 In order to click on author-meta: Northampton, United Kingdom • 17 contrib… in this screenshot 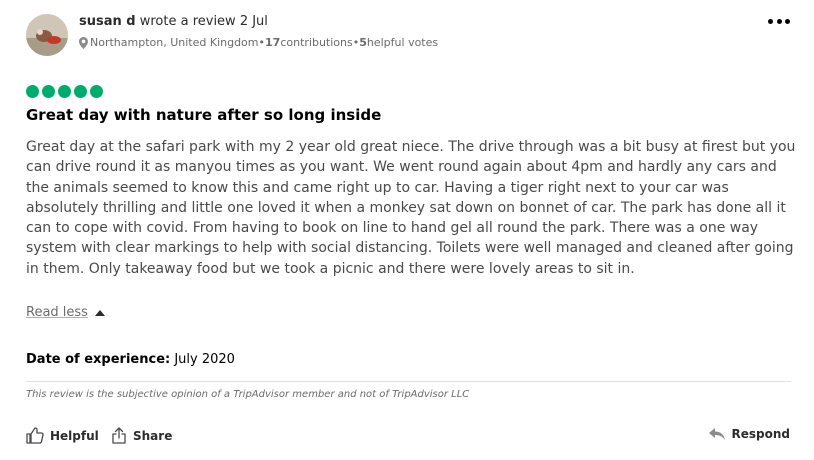, I will do `click(258, 42)`.